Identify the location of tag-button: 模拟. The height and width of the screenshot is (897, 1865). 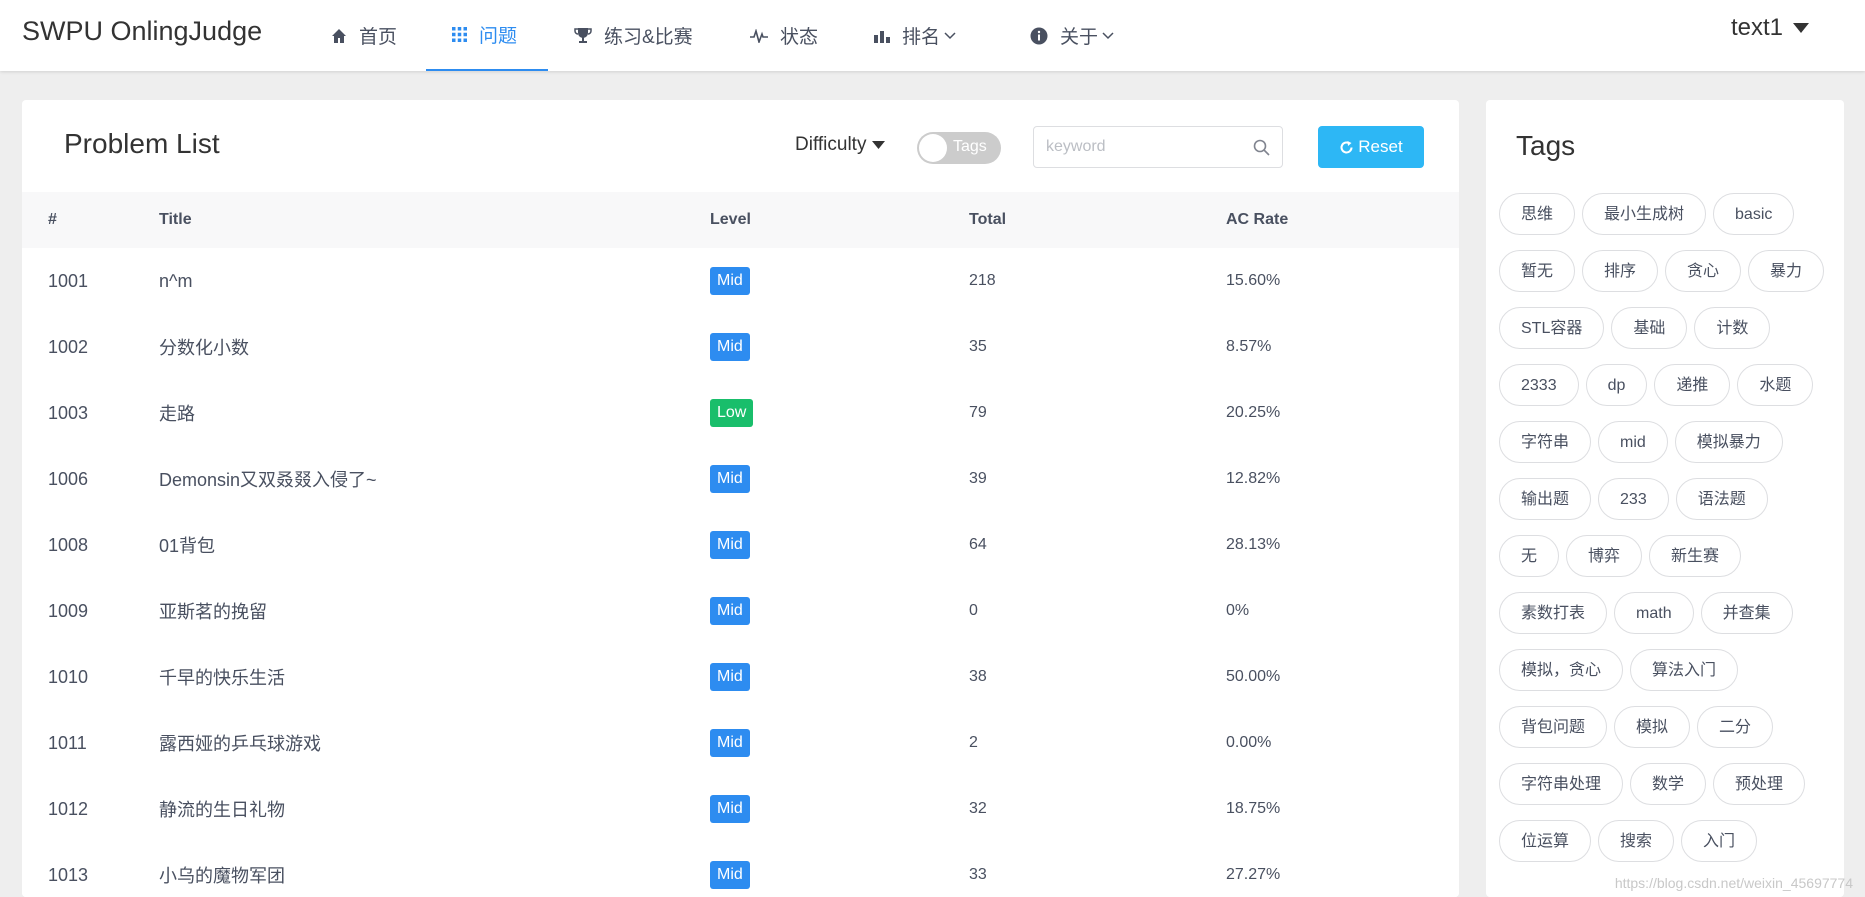
(1652, 727).